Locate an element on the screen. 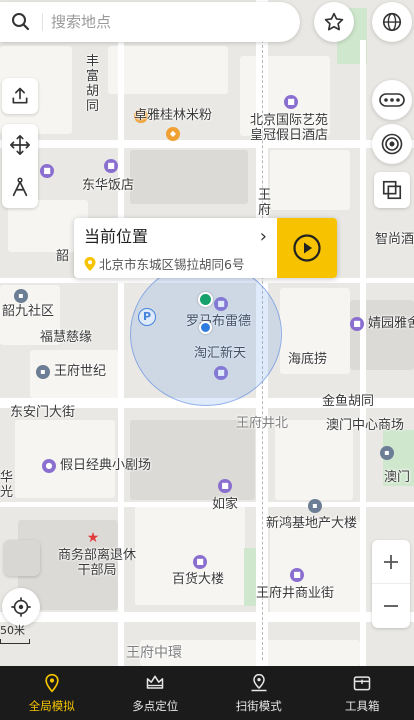 Image resolution: width=414 pixels, height=720 pixels. crop-icon is located at coordinates (392, 190).